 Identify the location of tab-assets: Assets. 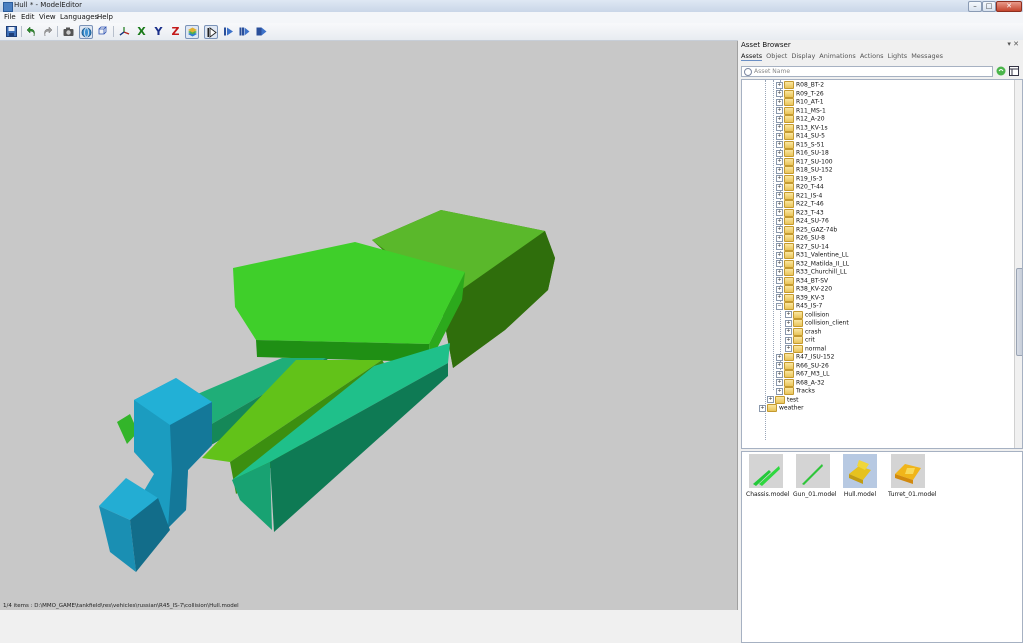
(752, 56).